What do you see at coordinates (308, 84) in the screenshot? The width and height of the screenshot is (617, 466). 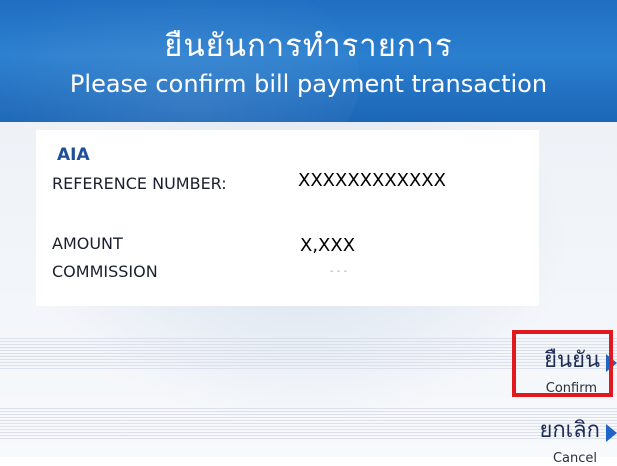 I see `title-english: Please confirm bill payment transaction` at bounding box center [308, 84].